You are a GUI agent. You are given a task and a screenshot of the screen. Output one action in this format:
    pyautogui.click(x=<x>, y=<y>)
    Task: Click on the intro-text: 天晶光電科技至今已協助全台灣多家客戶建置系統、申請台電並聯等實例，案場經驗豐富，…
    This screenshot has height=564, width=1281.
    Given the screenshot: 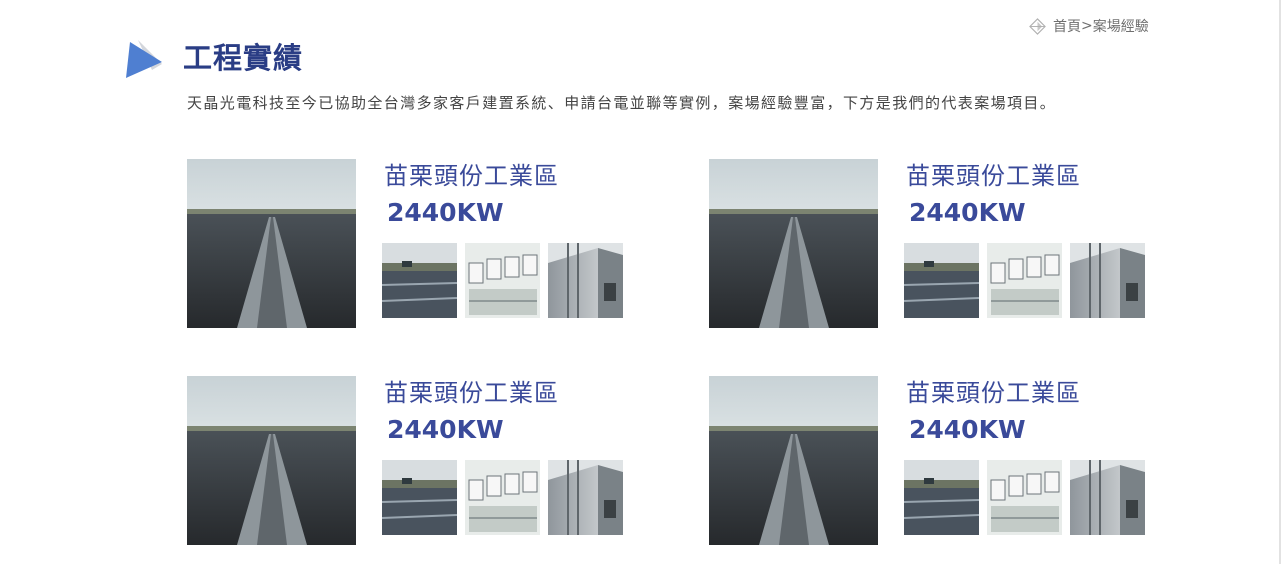 What is the action you would take?
    pyautogui.click(x=622, y=103)
    